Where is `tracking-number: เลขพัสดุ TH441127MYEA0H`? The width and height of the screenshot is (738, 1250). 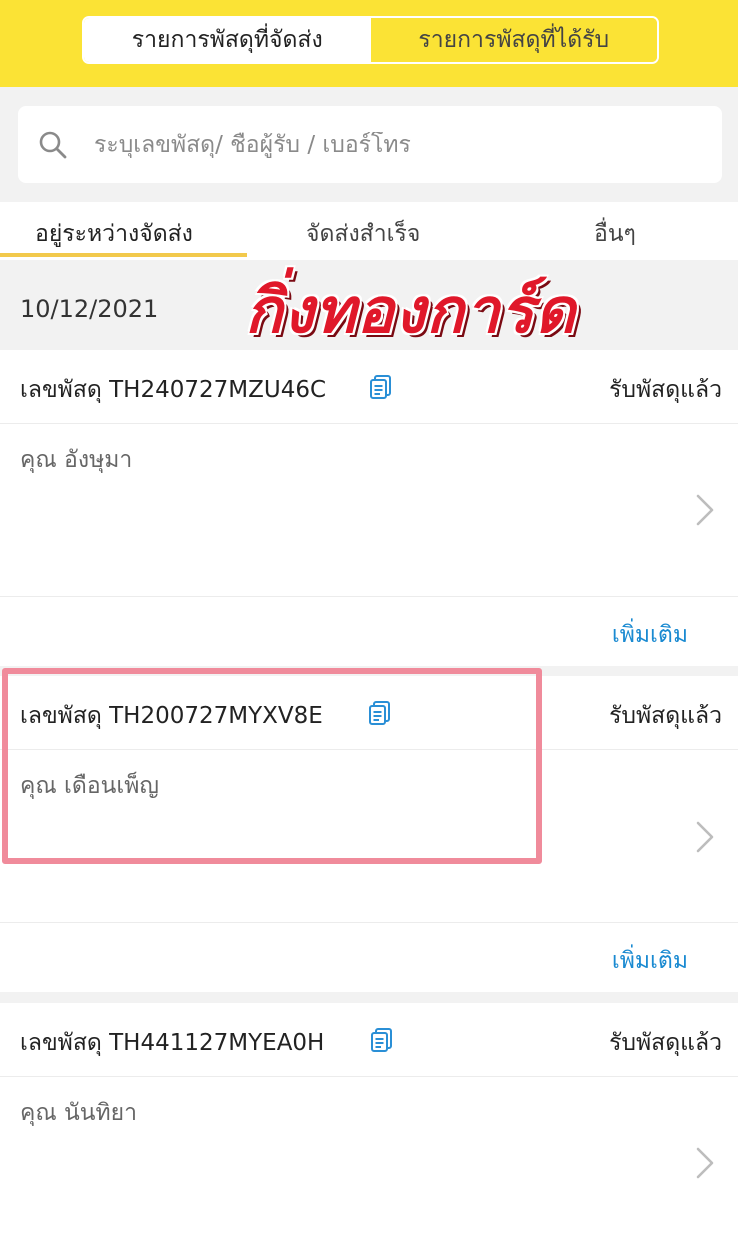 tracking-number: เลขพัสดุ TH441127MYEA0H is located at coordinates (172, 1043).